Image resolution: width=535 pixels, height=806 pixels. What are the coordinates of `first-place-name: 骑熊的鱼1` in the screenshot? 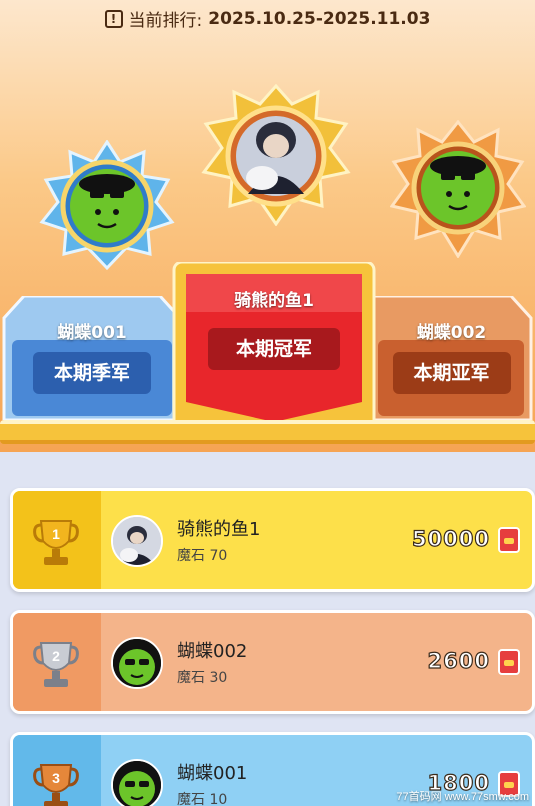 It's located at (274, 301).